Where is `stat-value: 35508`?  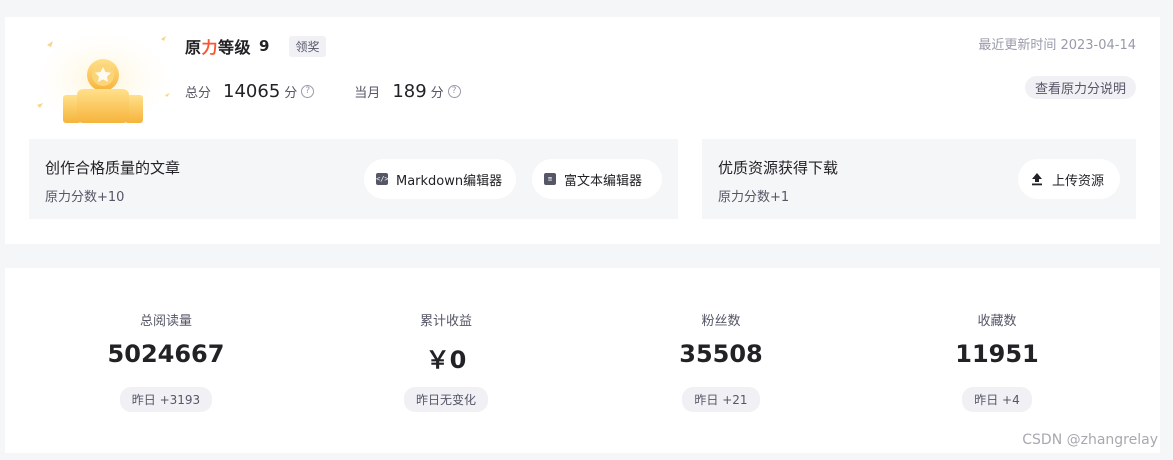
stat-value: 35508 is located at coordinates (721, 354).